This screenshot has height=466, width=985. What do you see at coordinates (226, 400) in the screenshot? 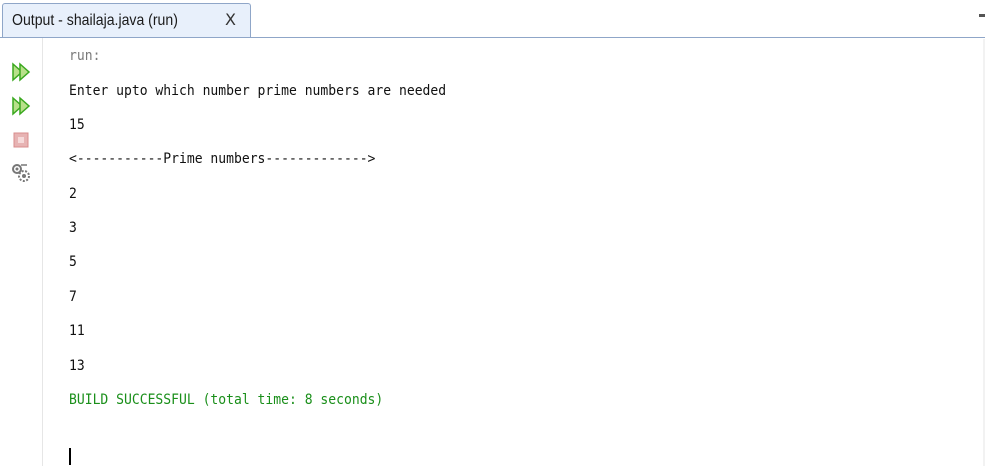
I see `build-status-line: BUILD SUCCESSFUL (total time: 8 seconds)` at bounding box center [226, 400].